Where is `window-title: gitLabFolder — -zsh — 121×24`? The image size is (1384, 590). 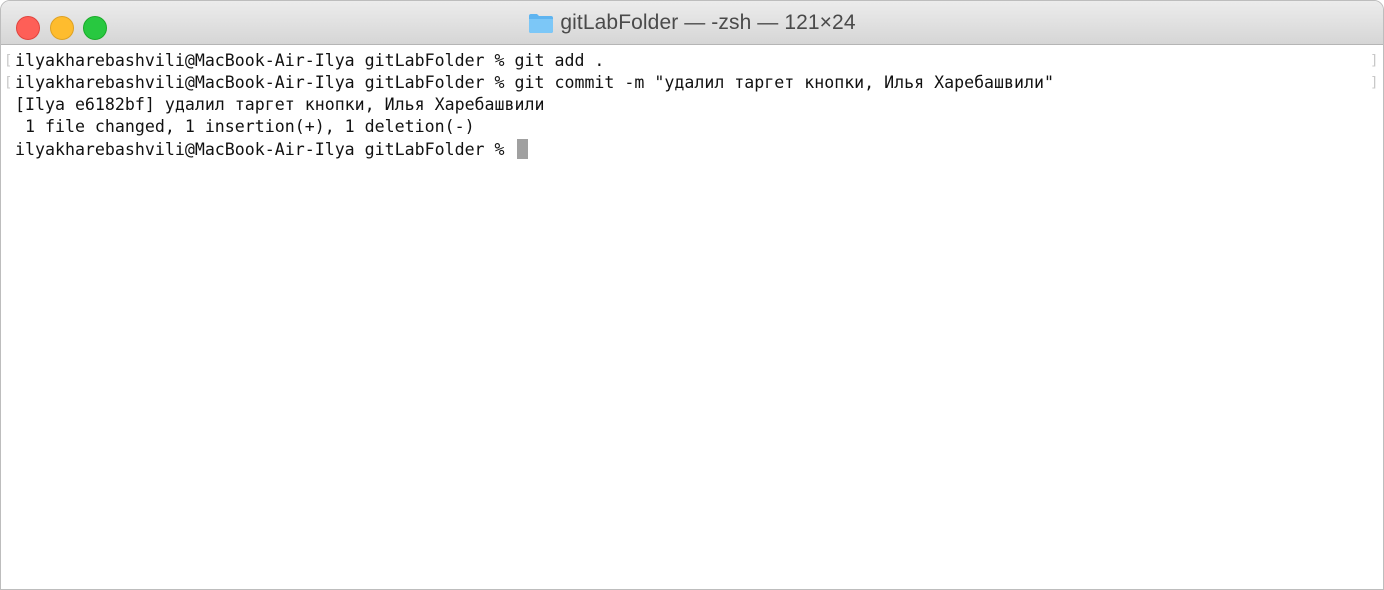 window-title: gitLabFolder — -zsh — 121×24 is located at coordinates (708, 22).